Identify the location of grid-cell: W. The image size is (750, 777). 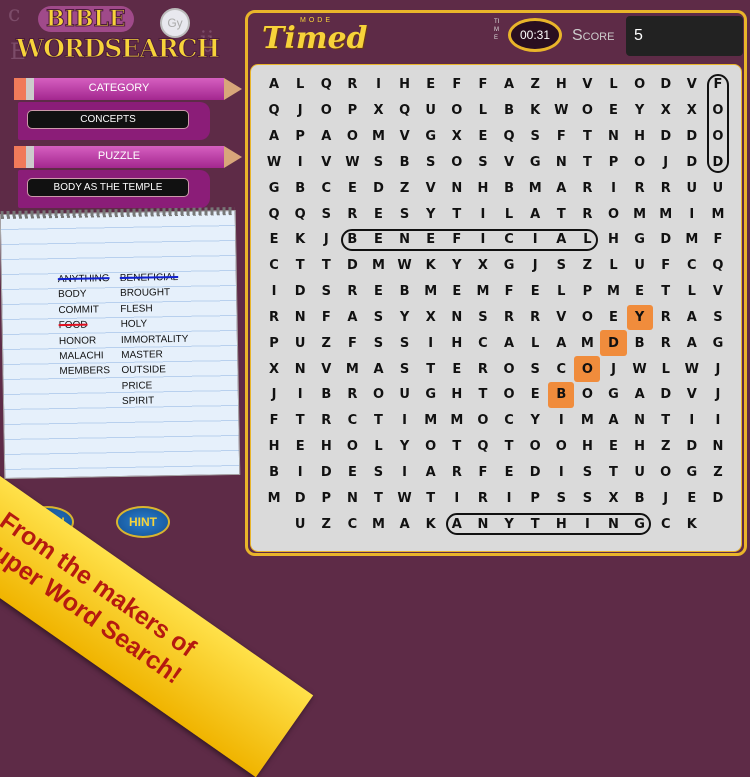
(405, 266).